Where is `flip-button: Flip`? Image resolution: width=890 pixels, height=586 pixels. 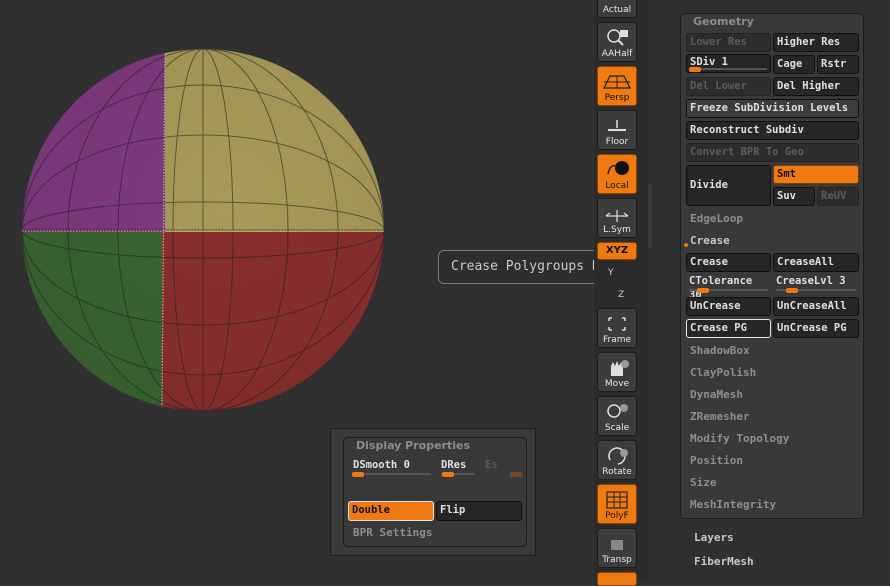
flip-button: Flip is located at coordinates (479, 511).